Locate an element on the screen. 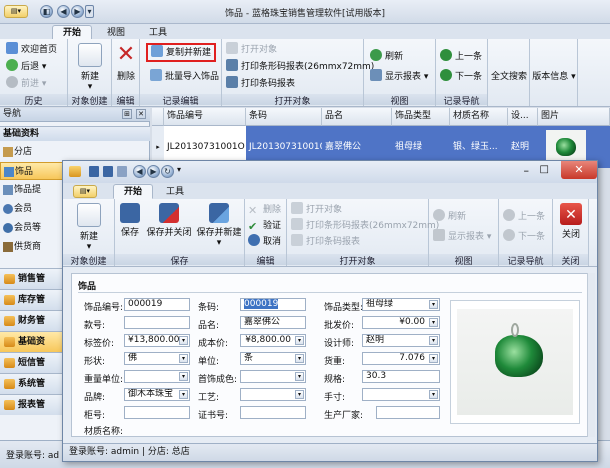  dialog-prev-button: 上一条 is located at coordinates (524, 217).